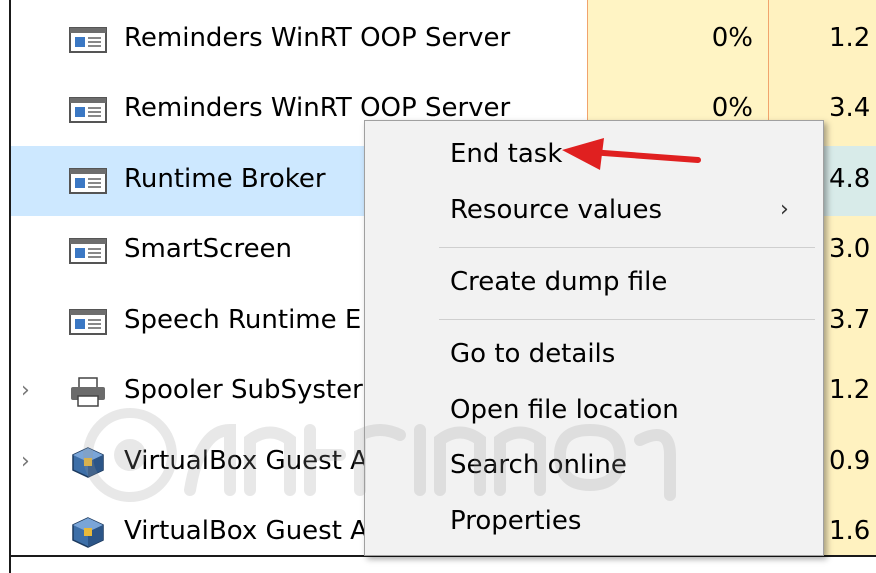 The image size is (876, 573). I want to click on memory-value: 0.9, so click(850, 461).